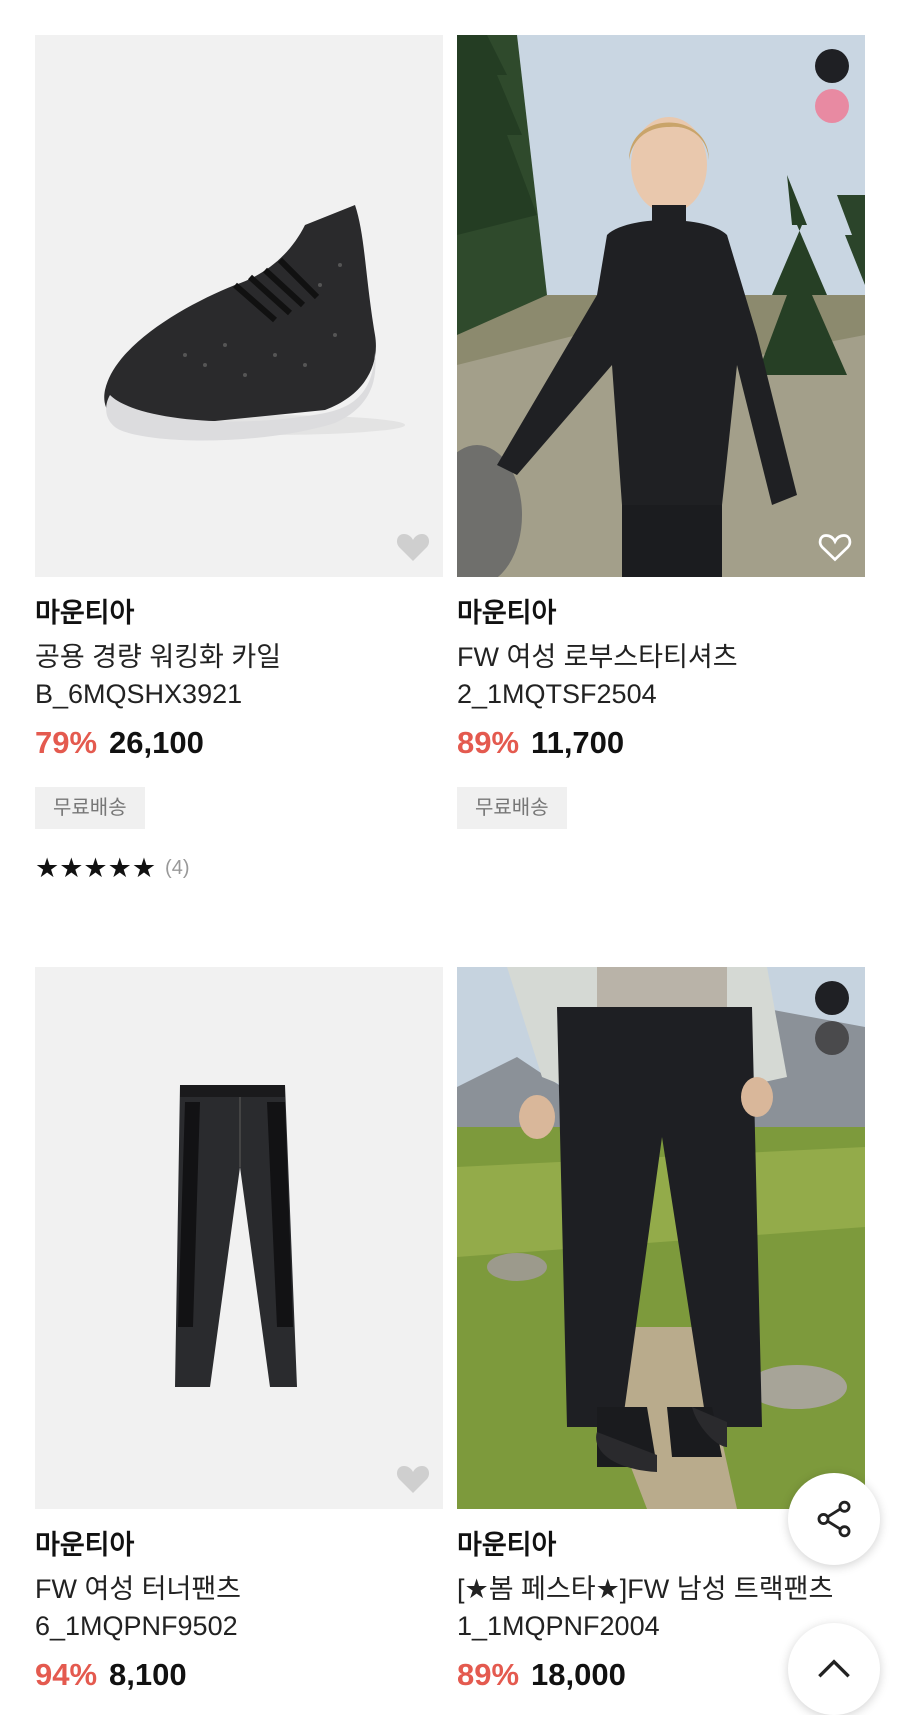  What do you see at coordinates (832, 1038) in the screenshot?
I see `color-swatch-charcoal` at bounding box center [832, 1038].